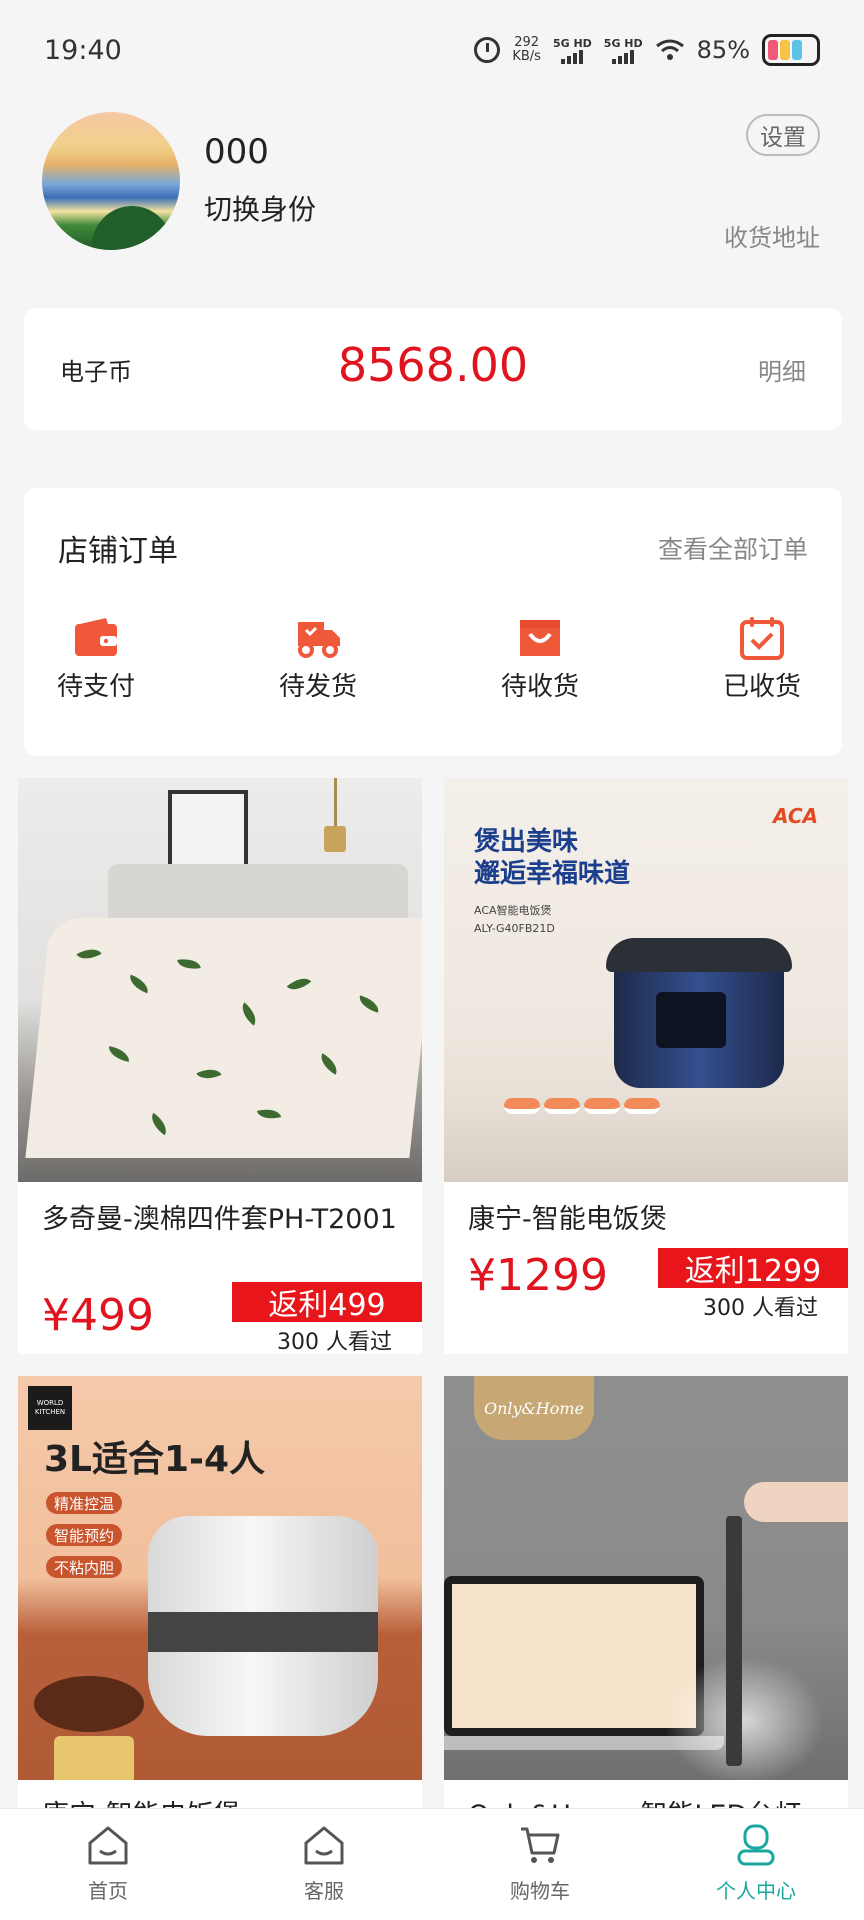 This screenshot has height=1920, width=864. What do you see at coordinates (95, 687) in the screenshot?
I see `order-pending-payment-label: 待支付` at bounding box center [95, 687].